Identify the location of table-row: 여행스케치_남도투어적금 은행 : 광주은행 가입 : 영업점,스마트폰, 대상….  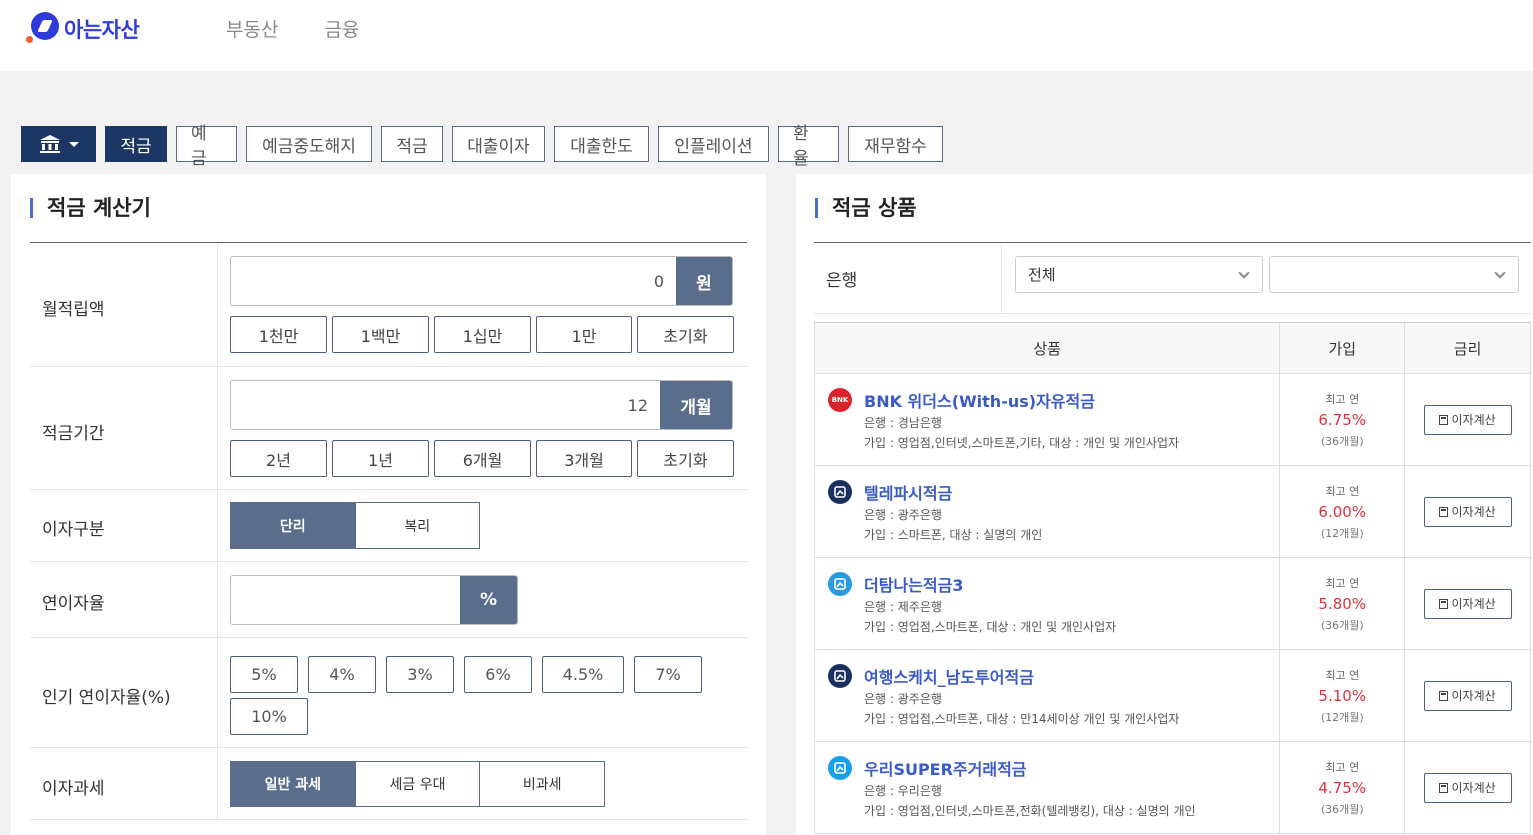
(1172, 696).